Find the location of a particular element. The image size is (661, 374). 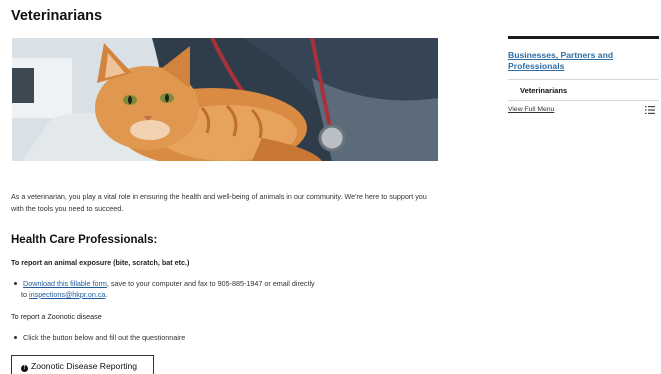

inspections-email-link: inspections@hkpr.on.ca is located at coordinates (67, 294).